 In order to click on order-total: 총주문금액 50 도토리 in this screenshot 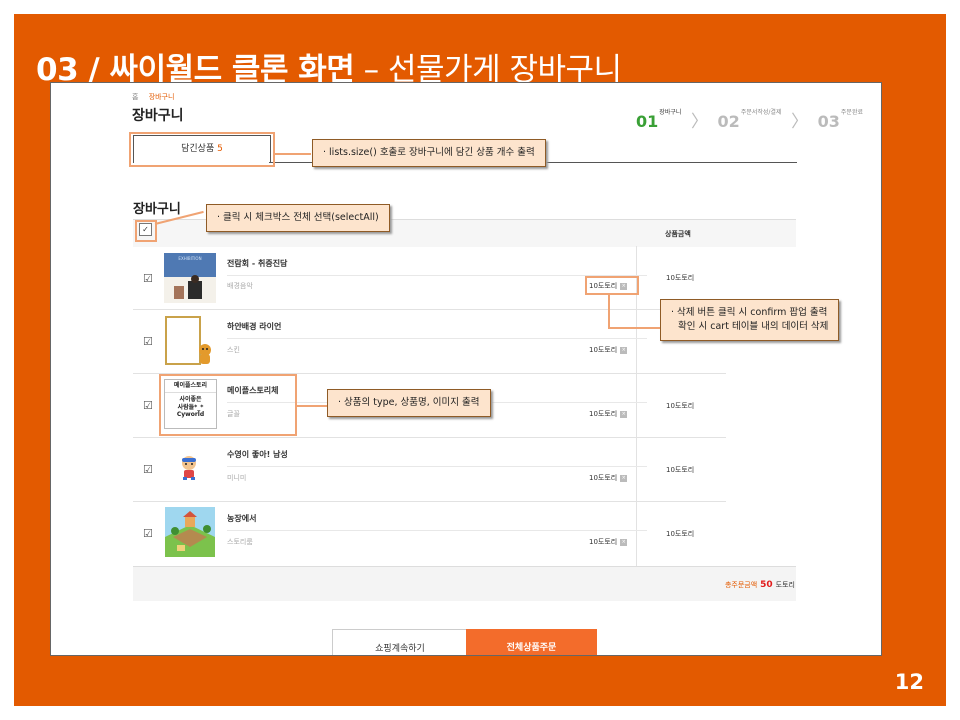, I will do `click(760, 585)`.